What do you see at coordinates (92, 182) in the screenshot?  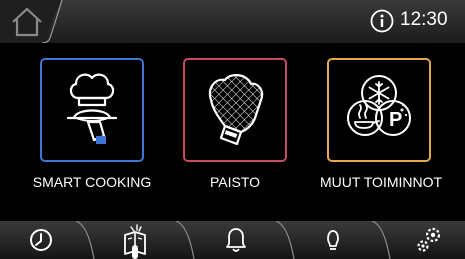 I see `smart-cooking-label: SMART COOKING` at bounding box center [92, 182].